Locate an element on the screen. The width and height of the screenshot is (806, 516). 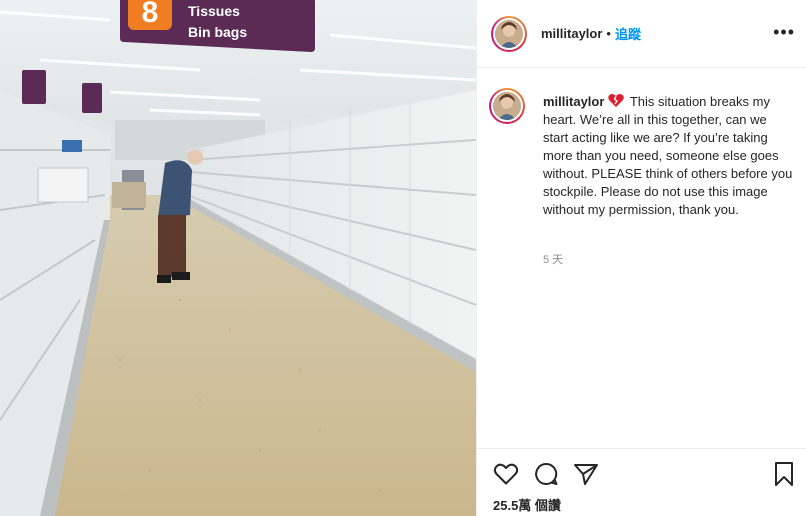
action-bar: 25.5萬 個讚 is located at coordinates (641, 482).